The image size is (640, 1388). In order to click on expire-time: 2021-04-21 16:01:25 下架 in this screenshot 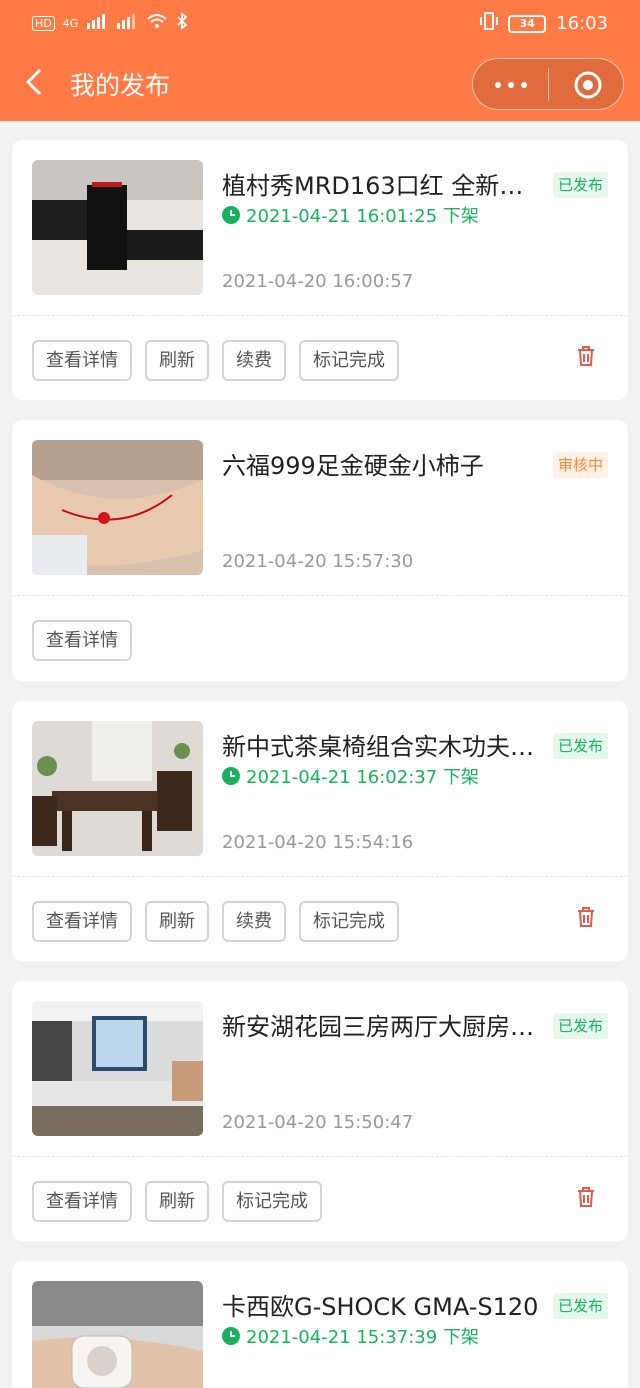, I will do `click(350, 215)`.